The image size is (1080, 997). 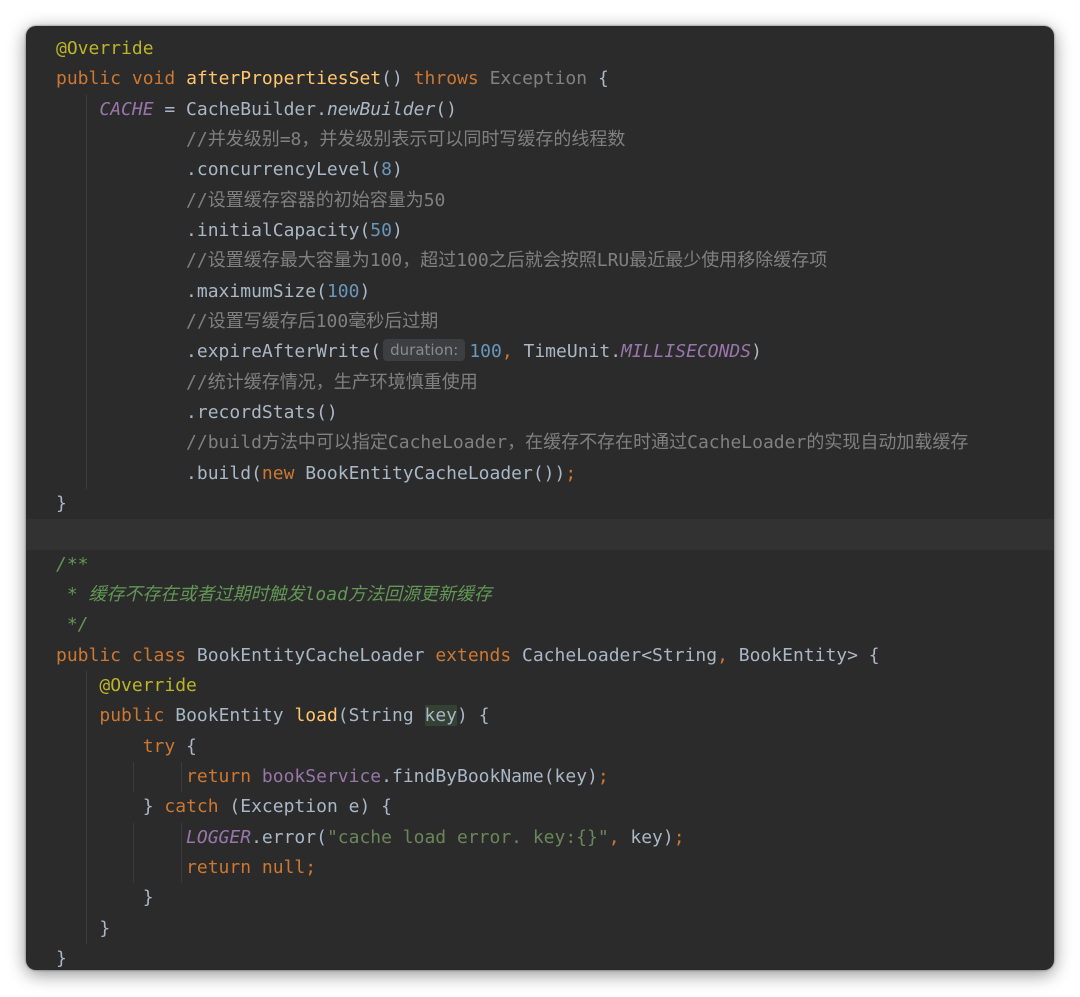 I want to click on keyword-null: null, so click(x=283, y=867).